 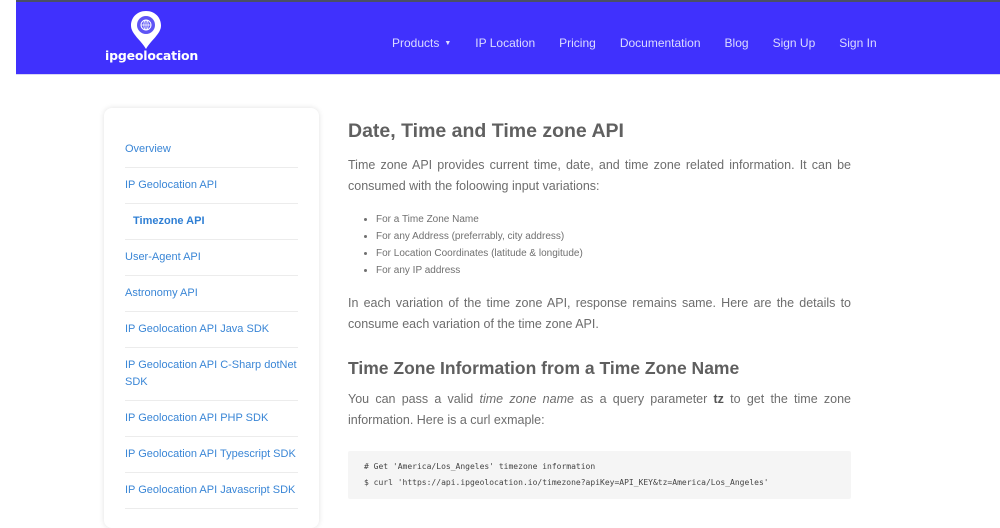 I want to click on nav-products-label: Products, so click(x=416, y=43).